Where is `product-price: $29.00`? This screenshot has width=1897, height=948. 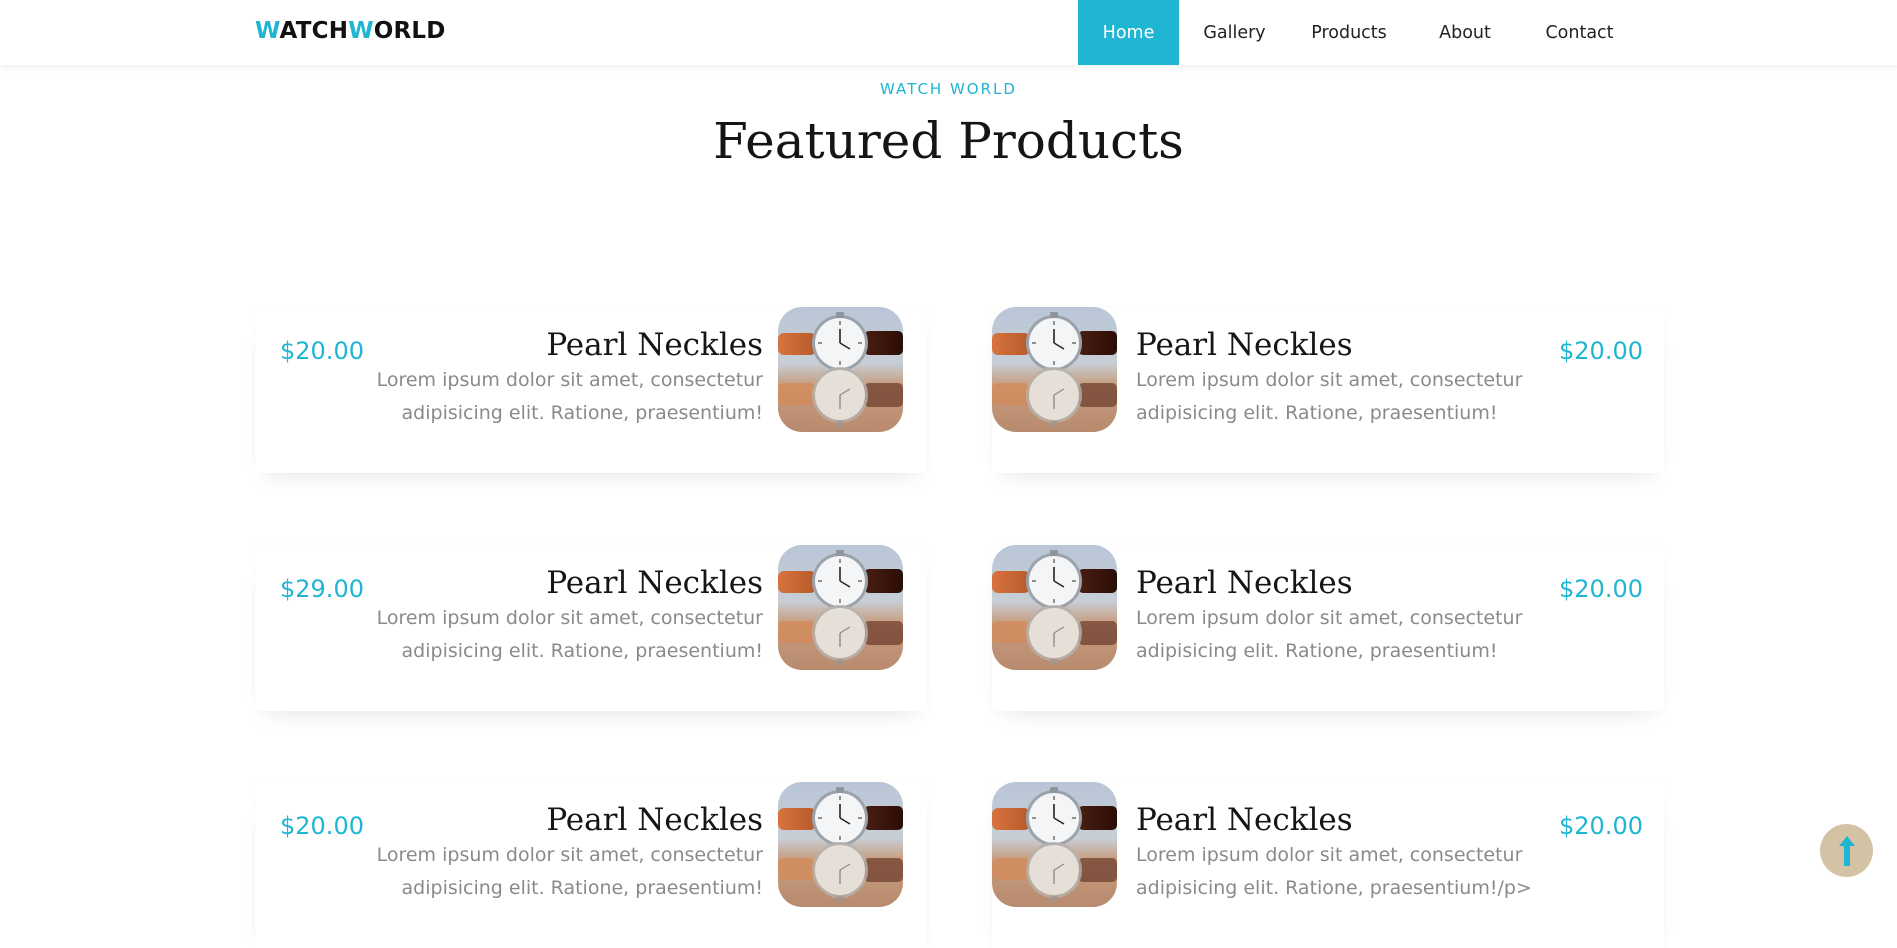
product-price: $29.00 is located at coordinates (322, 589).